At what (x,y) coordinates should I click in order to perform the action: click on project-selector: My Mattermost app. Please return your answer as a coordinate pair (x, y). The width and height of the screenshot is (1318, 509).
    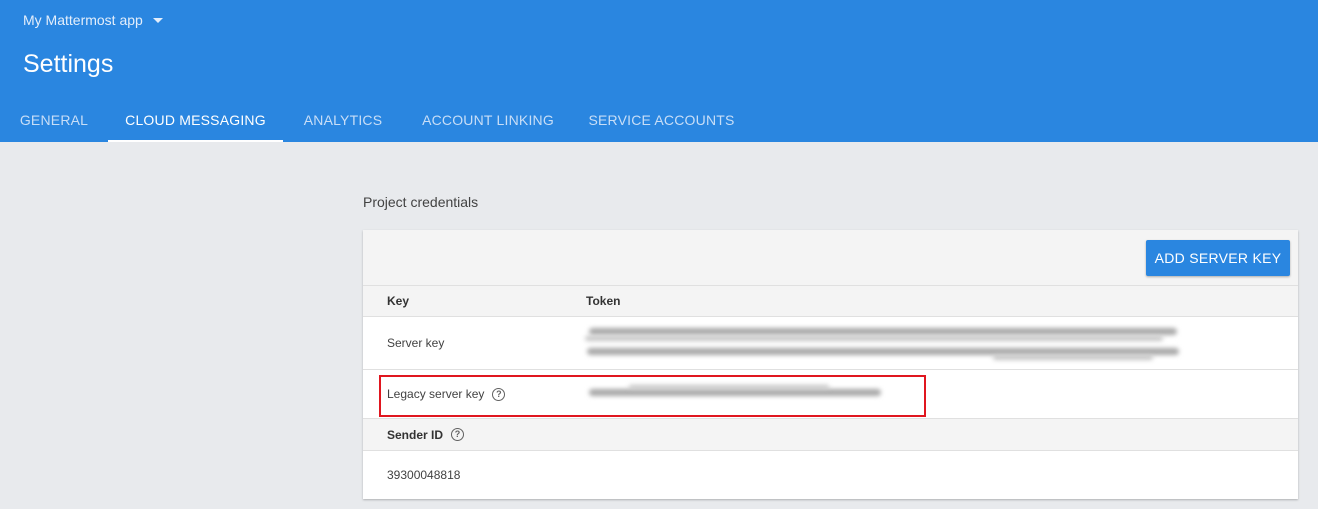
    Looking at the image, I should click on (93, 20).